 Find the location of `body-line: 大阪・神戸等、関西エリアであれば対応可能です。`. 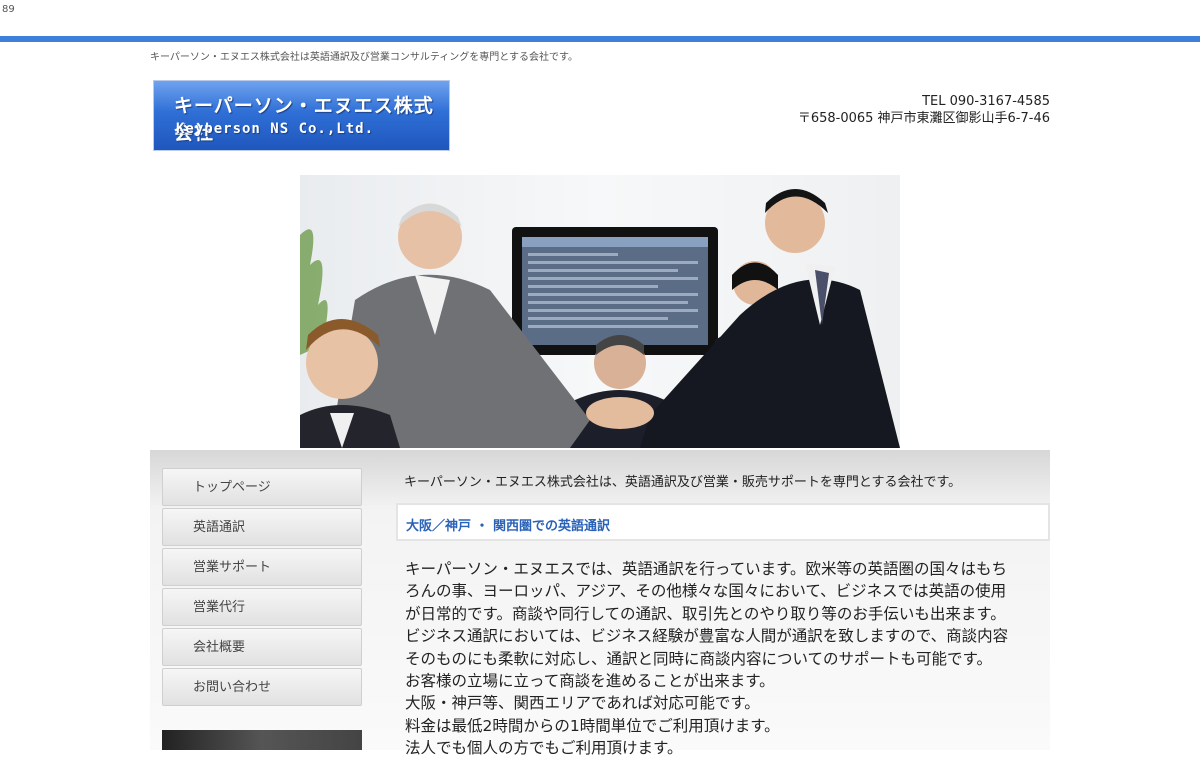

body-line: 大阪・神戸等、関西エリアであれば対応可能です。 is located at coordinates (582, 703).